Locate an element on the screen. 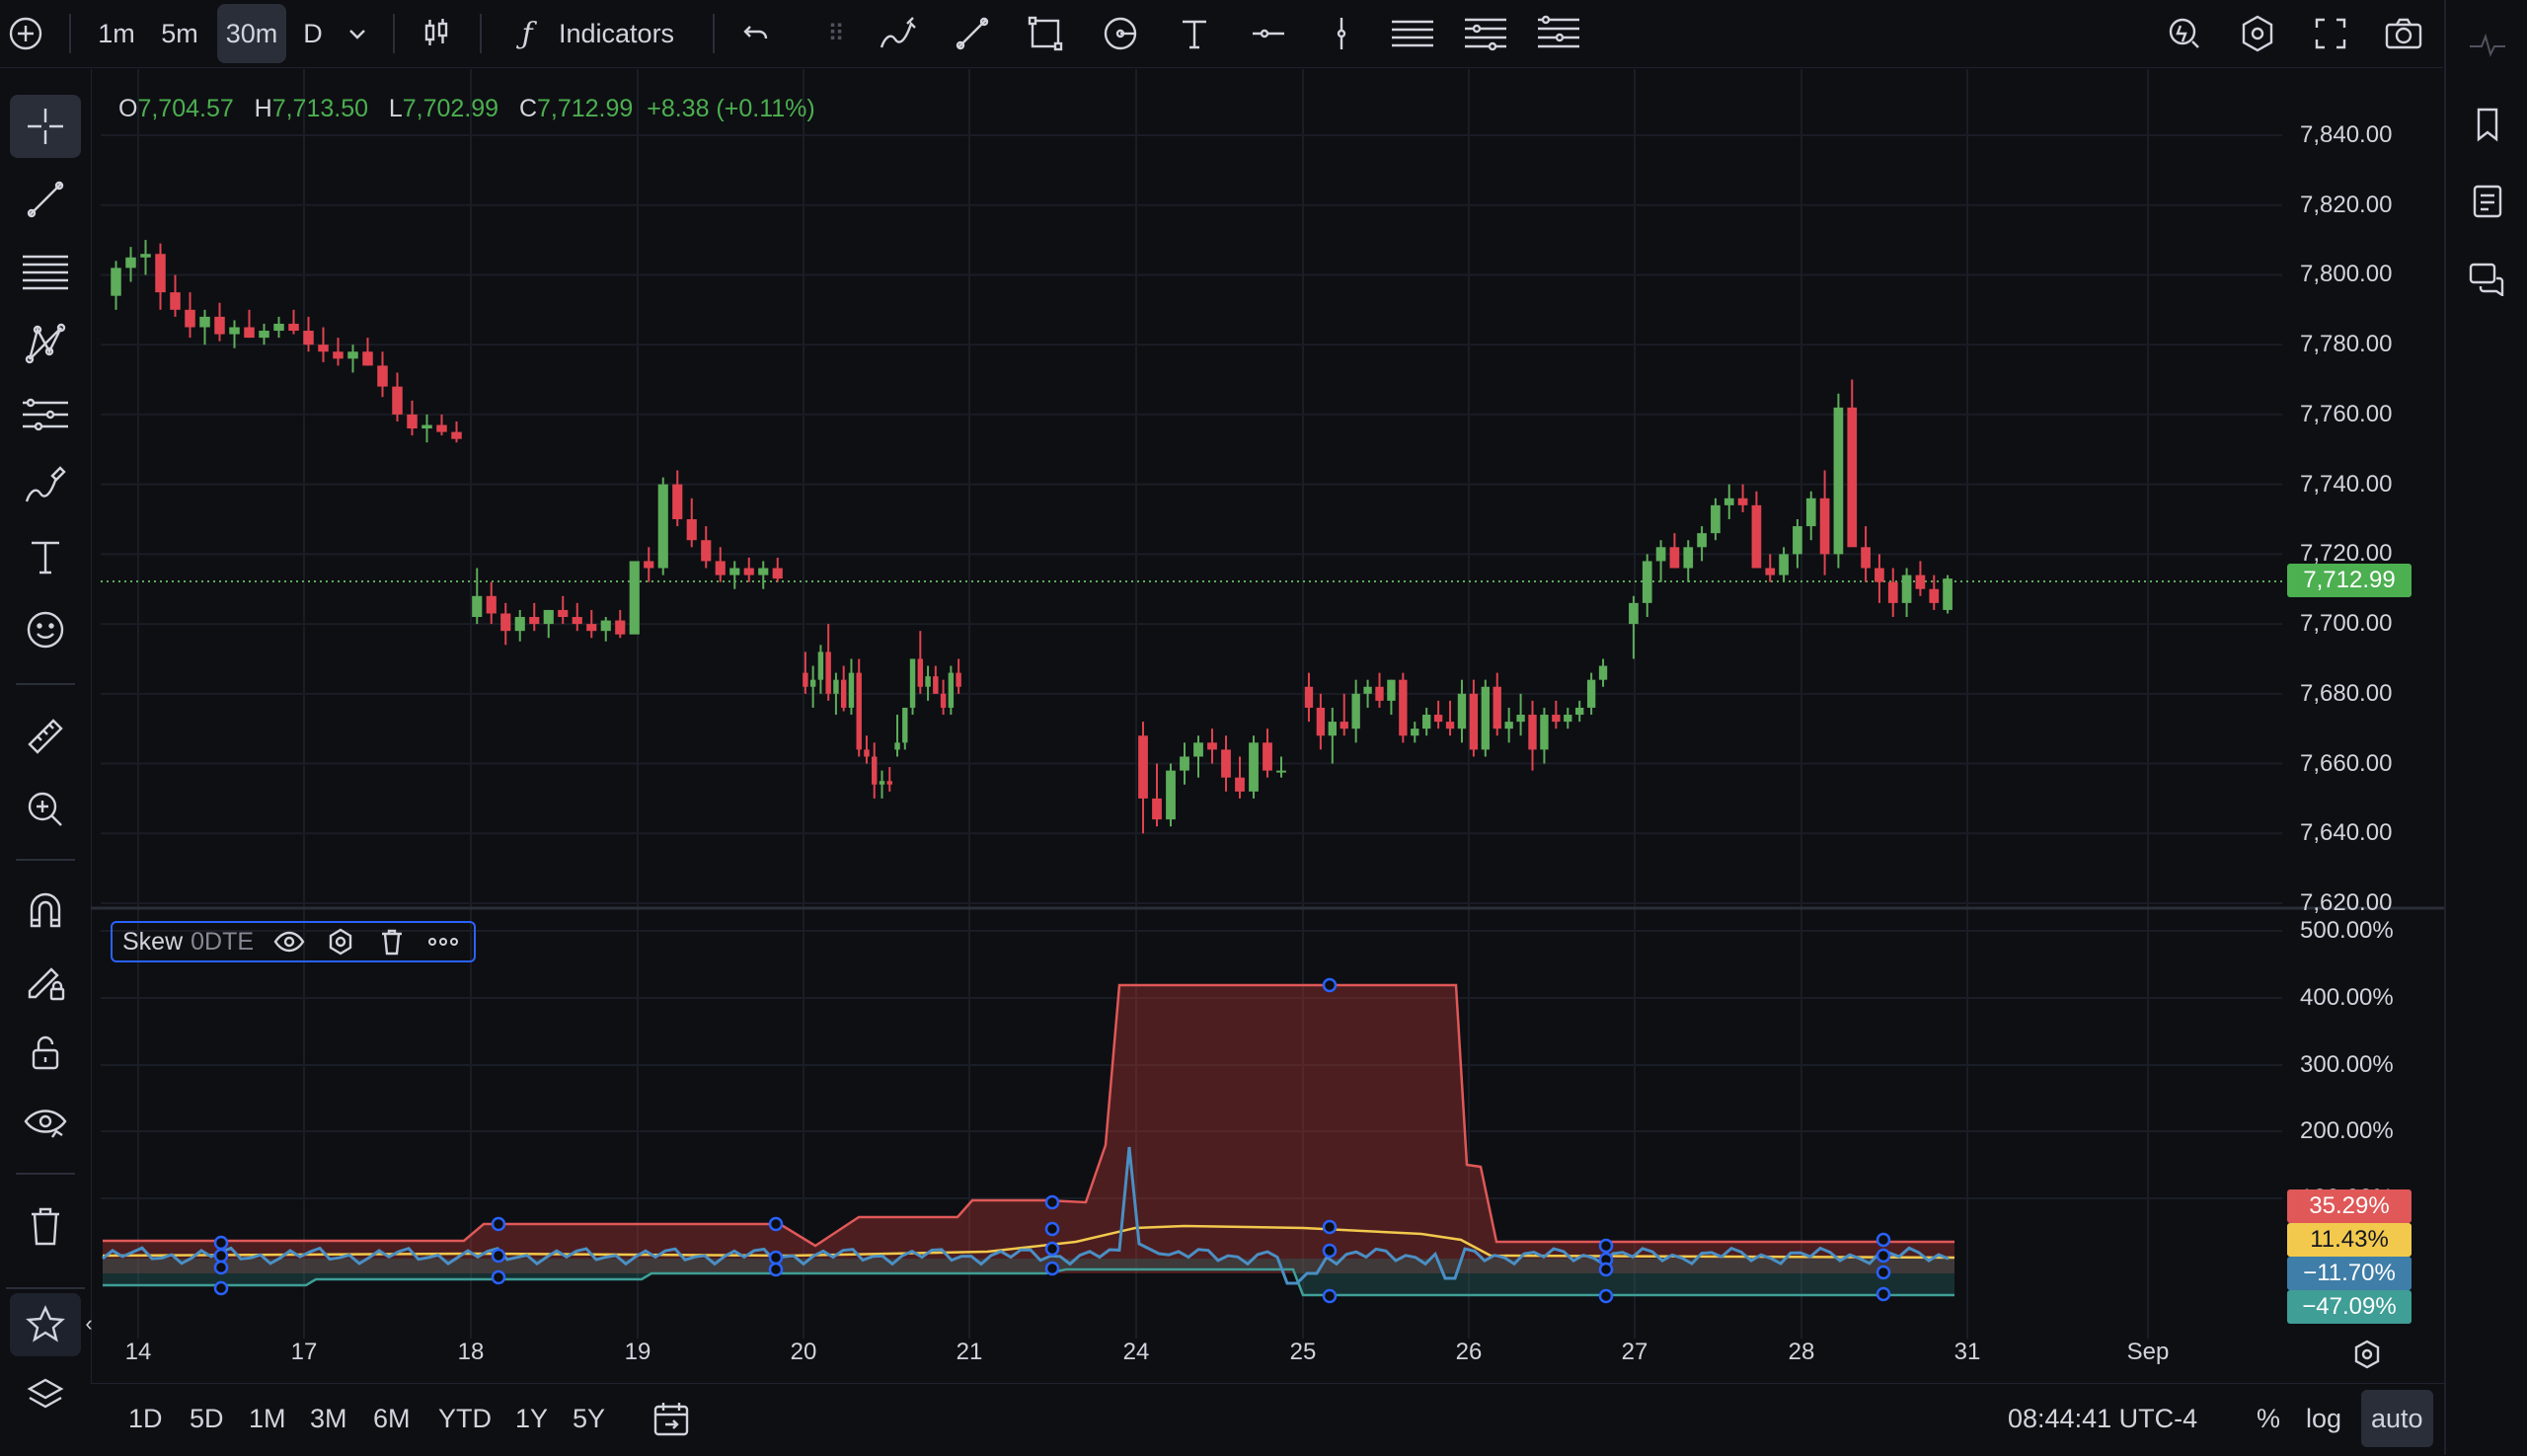  range-1m-button: 1M is located at coordinates (267, 1419).